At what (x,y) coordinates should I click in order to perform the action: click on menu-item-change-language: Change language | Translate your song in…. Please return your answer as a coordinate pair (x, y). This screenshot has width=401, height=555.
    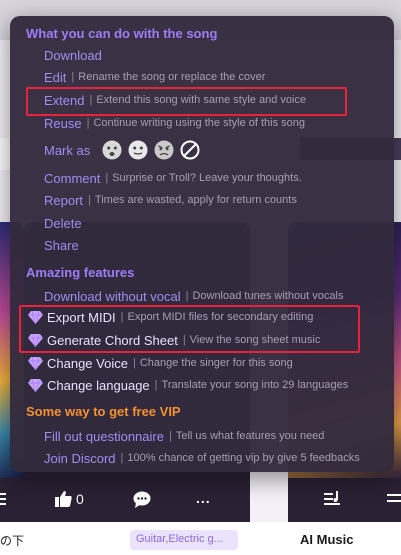
    Looking at the image, I should click on (188, 385).